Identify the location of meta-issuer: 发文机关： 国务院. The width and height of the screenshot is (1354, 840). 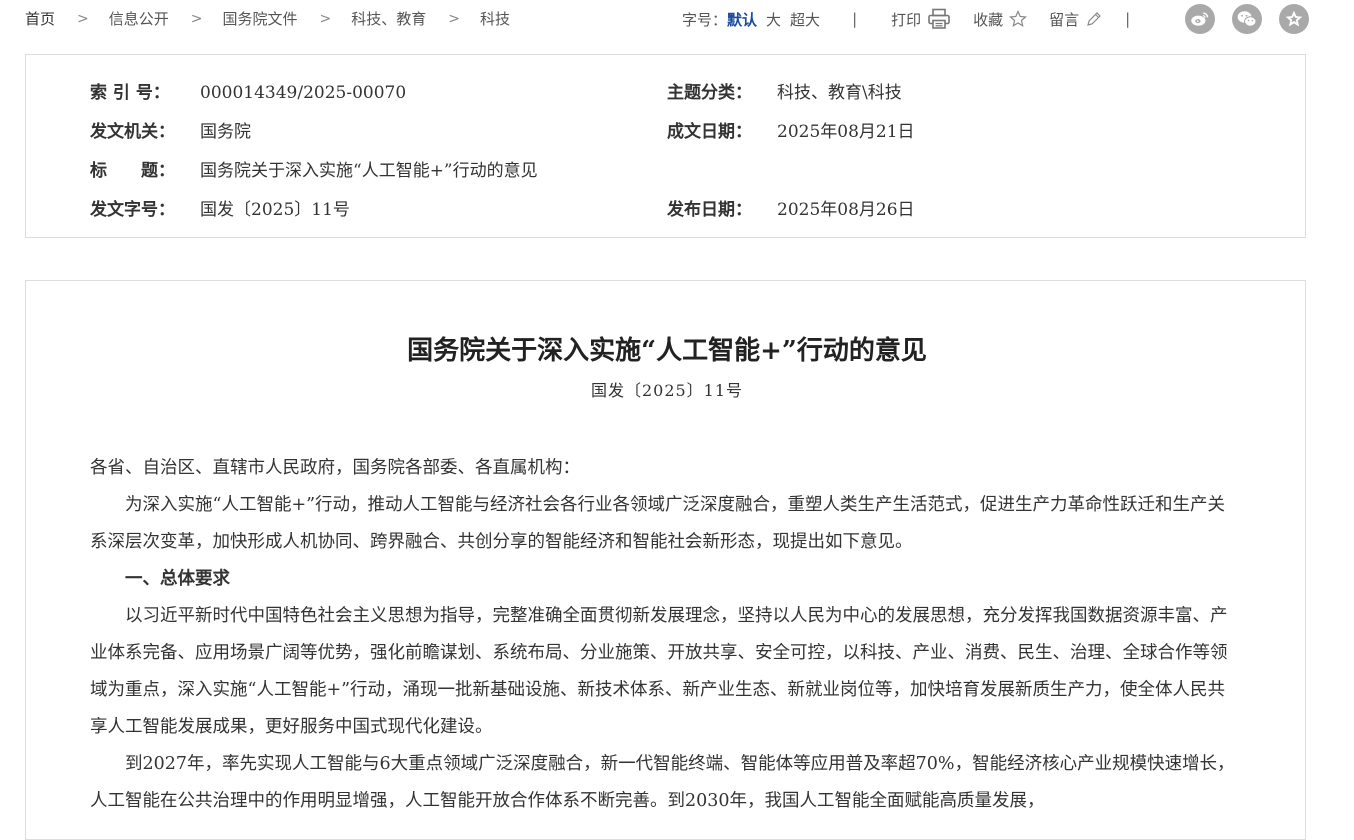
(170, 129).